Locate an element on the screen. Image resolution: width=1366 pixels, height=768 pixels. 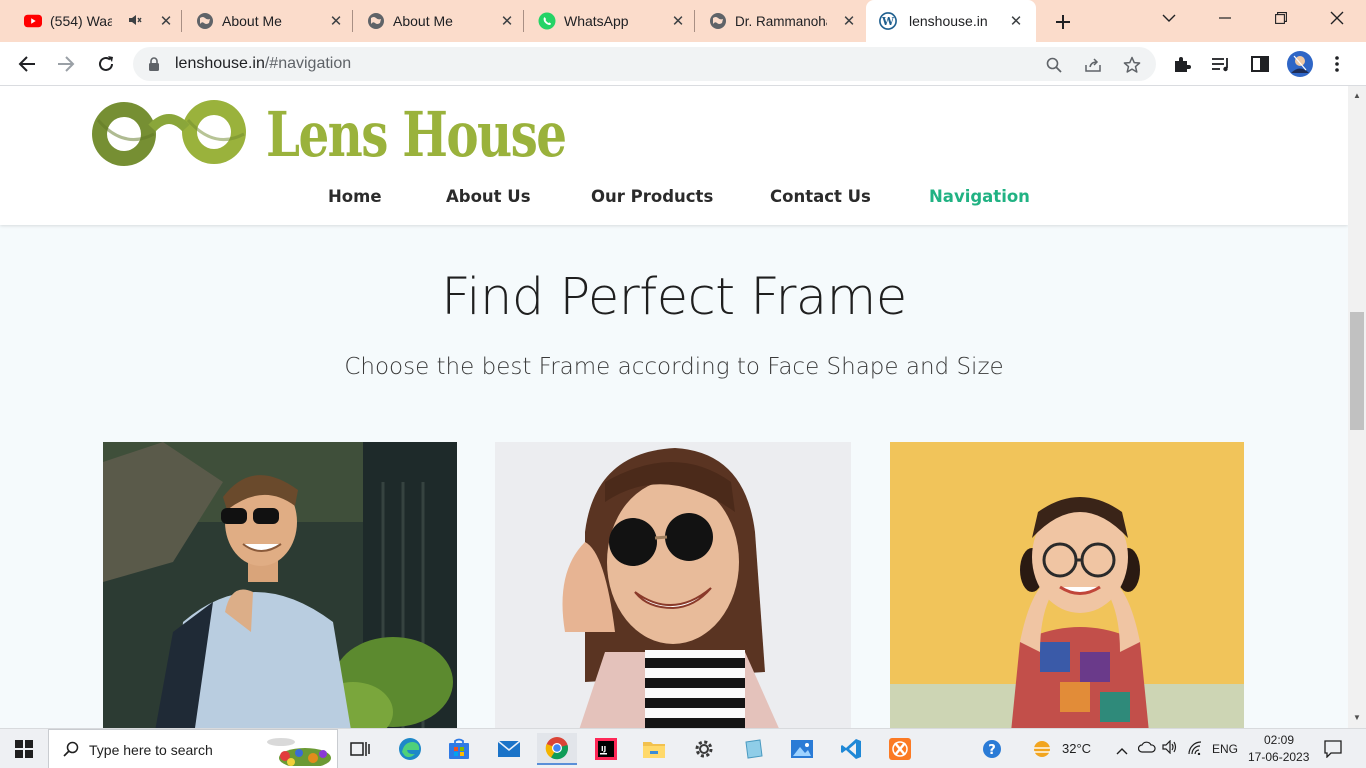
frame-photo-woman-round-sunglasses is located at coordinates (673, 585).